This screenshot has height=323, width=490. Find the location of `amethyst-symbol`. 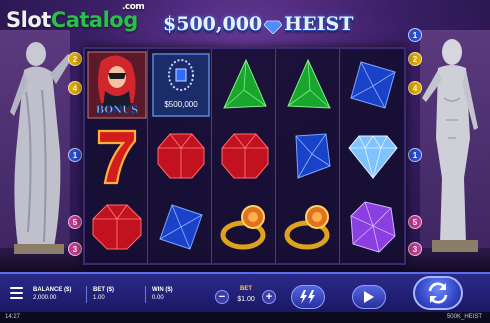

amethyst-symbol is located at coordinates (372, 226).